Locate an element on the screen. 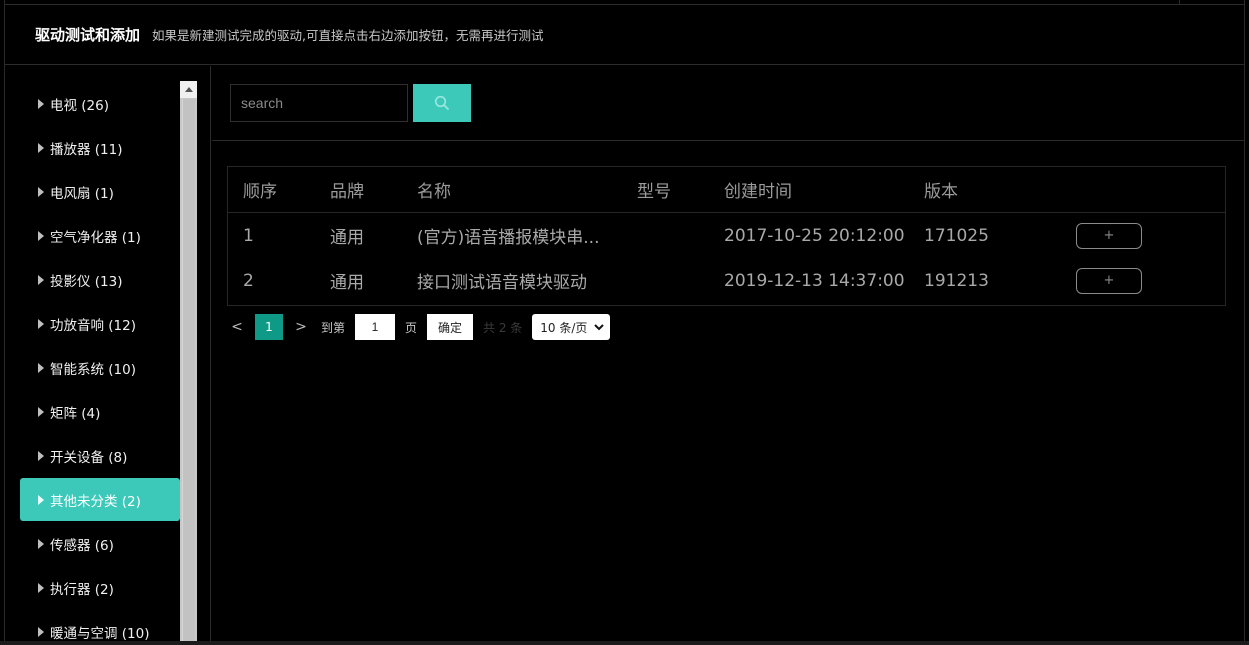 Image resolution: width=1249 pixels, height=645 pixels. next-page-icon: > is located at coordinates (301, 327).